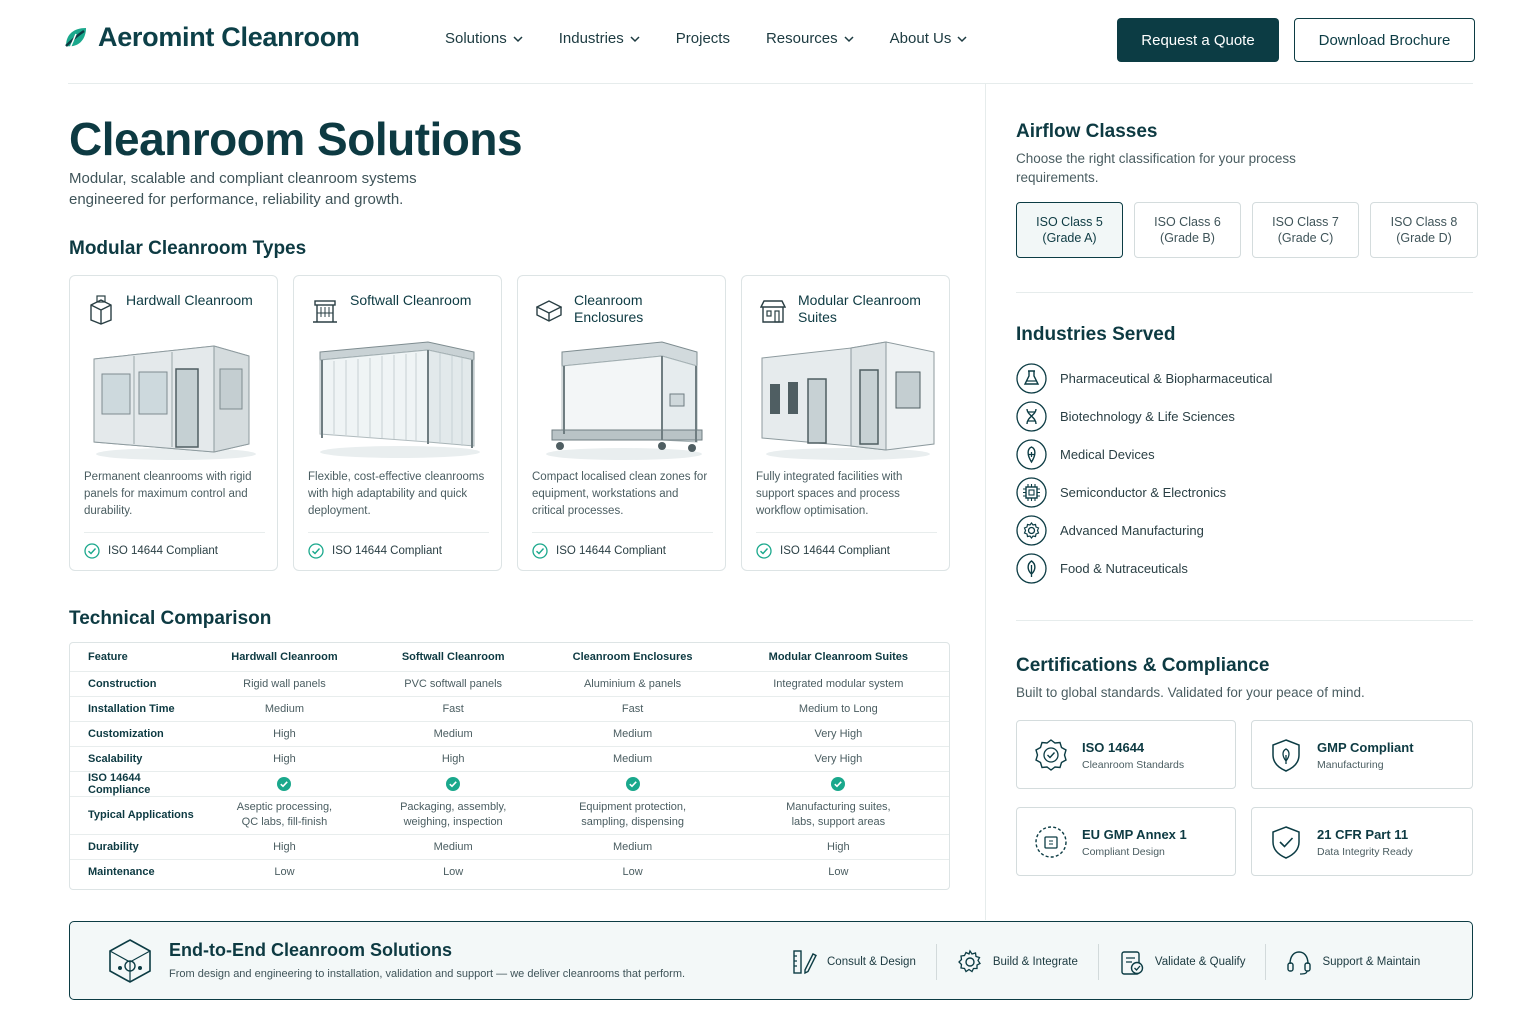 This screenshot has height=1024, width=1536. What do you see at coordinates (801, 38) in the screenshot?
I see `nav-resources-label: Resources` at bounding box center [801, 38].